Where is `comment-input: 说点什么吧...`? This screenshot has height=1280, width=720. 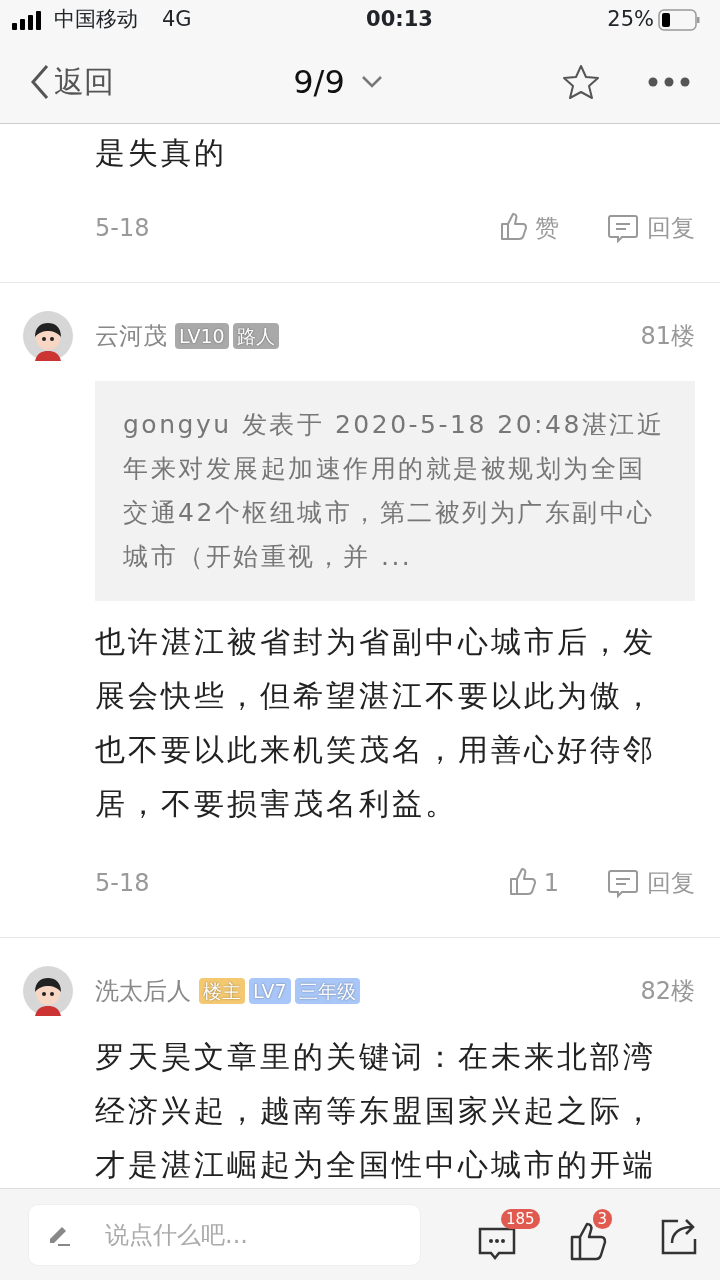
comment-input: 说点什么吧... is located at coordinates (224, 1234).